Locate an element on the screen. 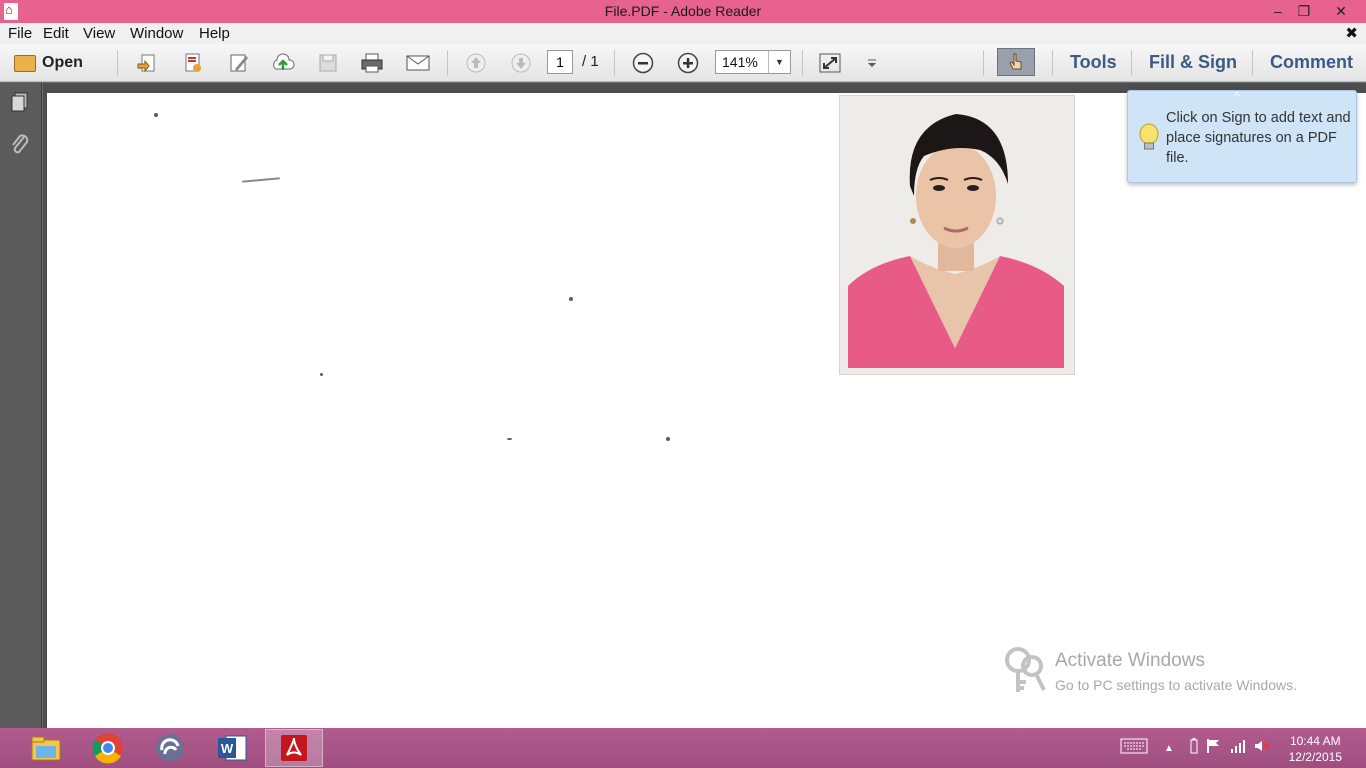 The width and height of the screenshot is (1366, 768). zoom-out-icon is located at coordinates (643, 63).